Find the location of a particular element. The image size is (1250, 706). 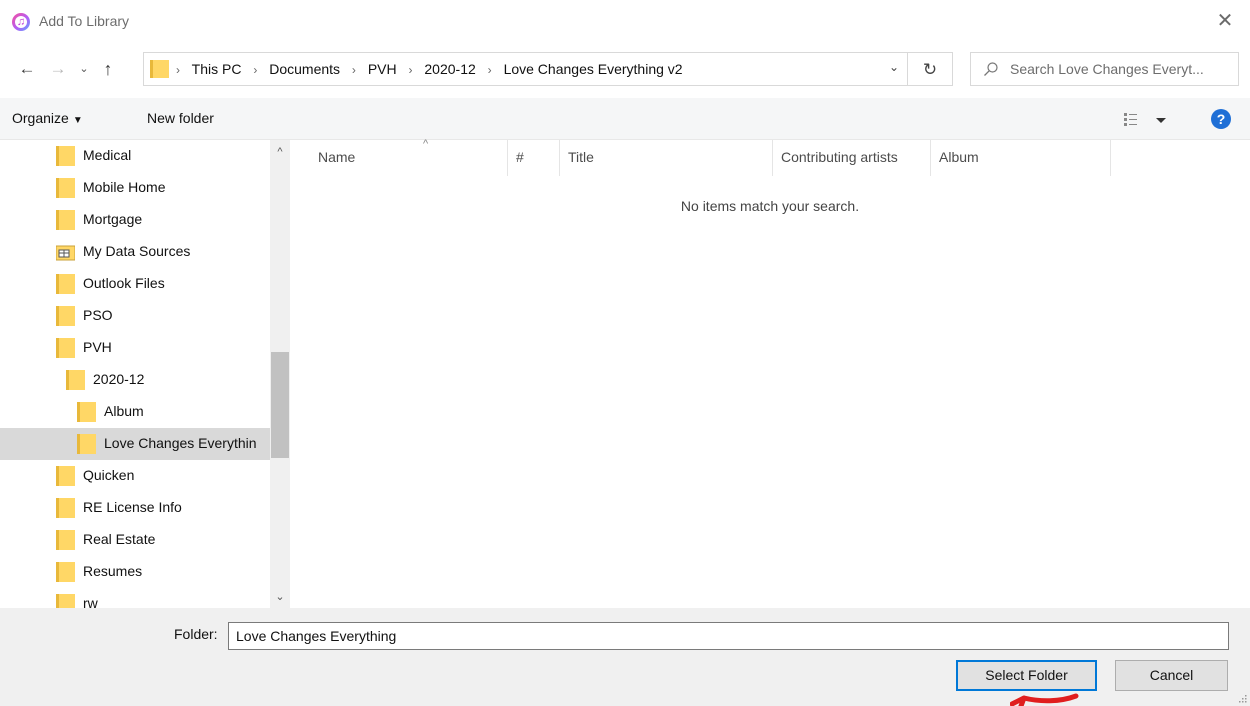

column-header-contributing-artists: Contributing artists is located at coordinates (852, 158).